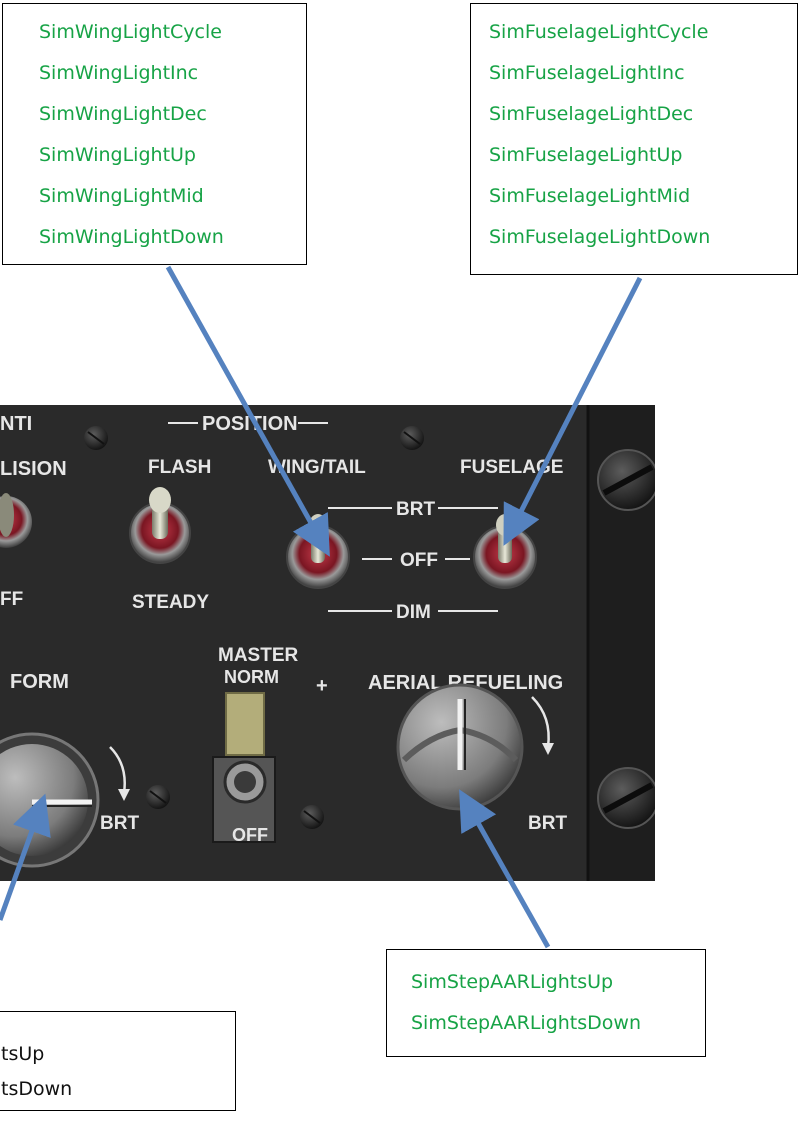 This screenshot has width=800, height=1131. What do you see at coordinates (119, 823) in the screenshot?
I see `form-brt-label: BRT` at bounding box center [119, 823].